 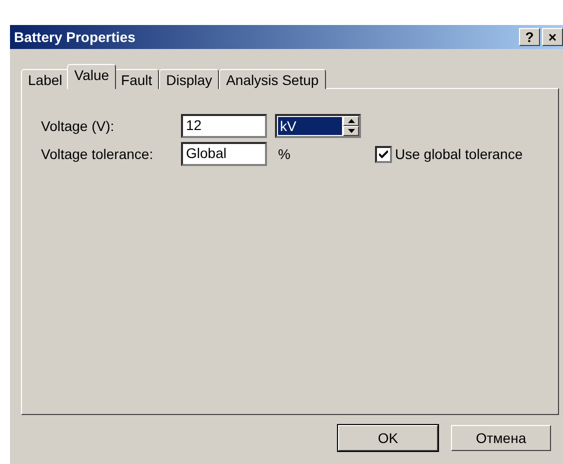 What do you see at coordinates (318, 126) in the screenshot?
I see `unit-spinner: kV` at bounding box center [318, 126].